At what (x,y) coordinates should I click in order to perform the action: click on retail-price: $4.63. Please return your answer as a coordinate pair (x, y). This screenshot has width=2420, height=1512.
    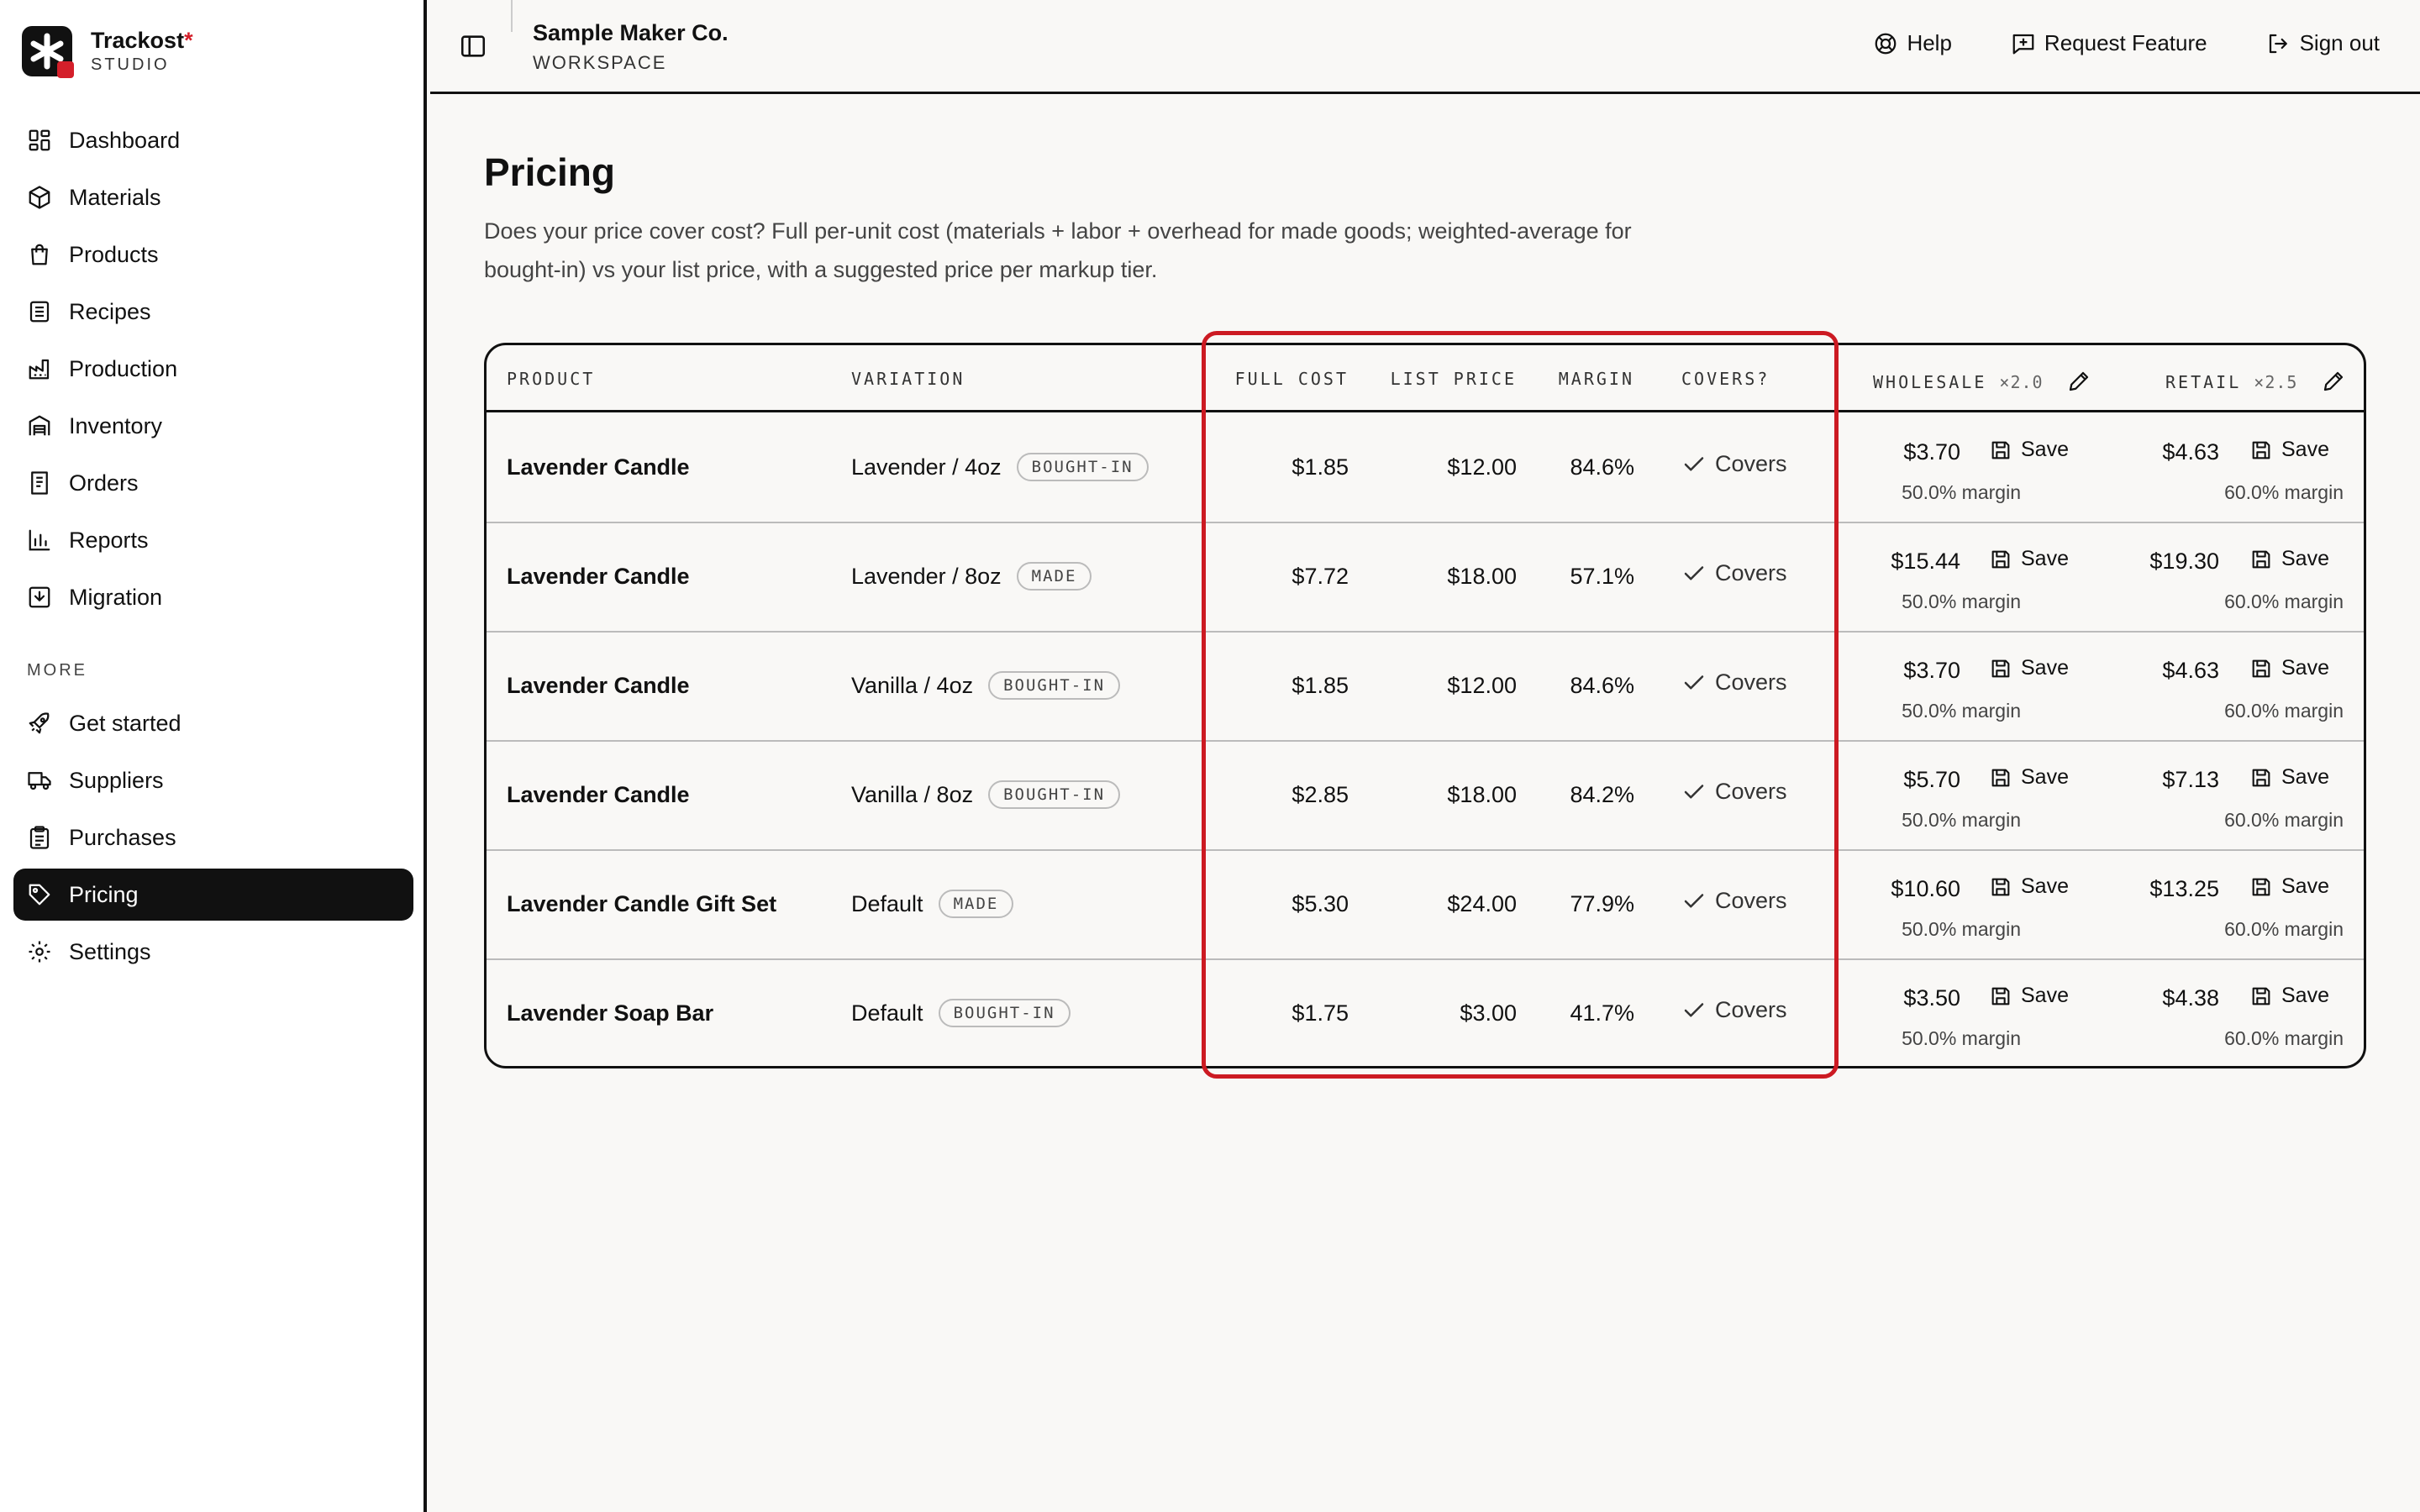
    Looking at the image, I should click on (2190, 452).